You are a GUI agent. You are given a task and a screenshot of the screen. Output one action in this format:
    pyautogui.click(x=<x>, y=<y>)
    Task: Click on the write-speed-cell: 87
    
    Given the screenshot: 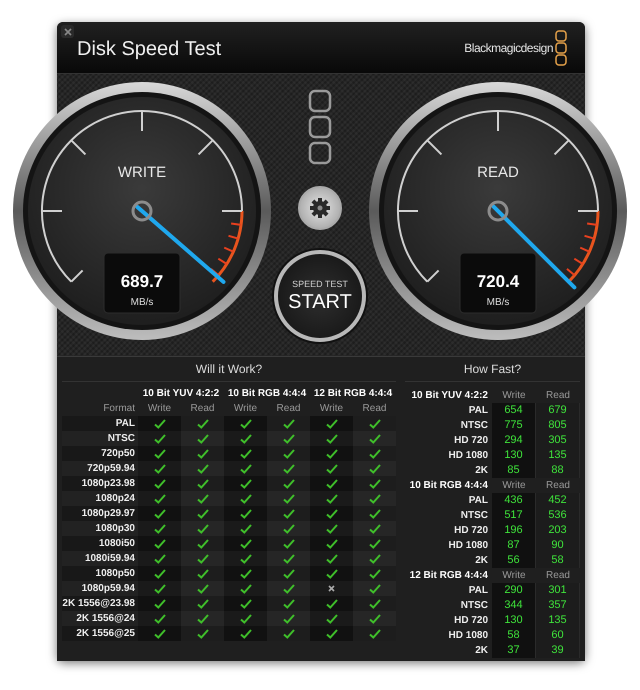 What is the action you would take?
    pyautogui.click(x=514, y=545)
    